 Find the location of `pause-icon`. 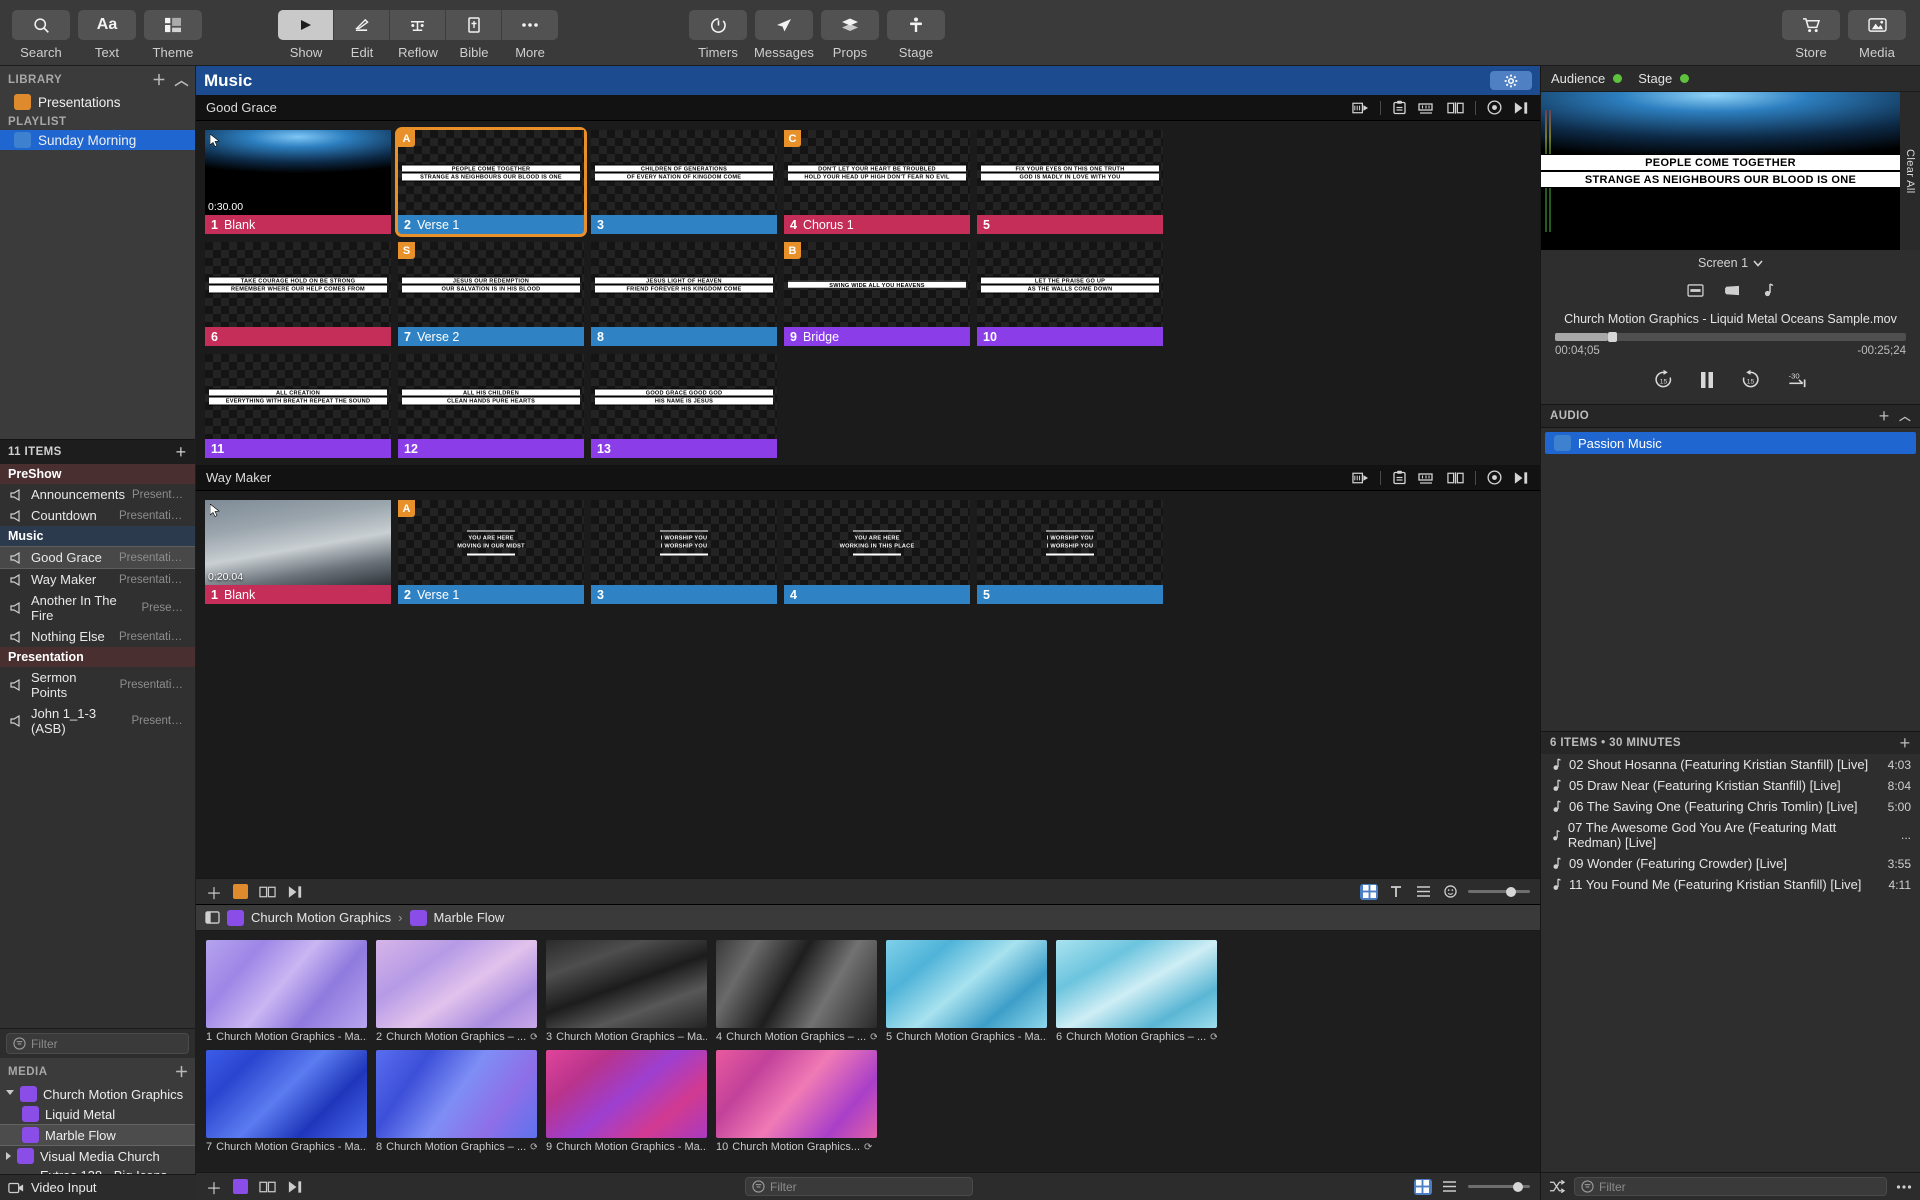

pause-icon is located at coordinates (1707, 380).